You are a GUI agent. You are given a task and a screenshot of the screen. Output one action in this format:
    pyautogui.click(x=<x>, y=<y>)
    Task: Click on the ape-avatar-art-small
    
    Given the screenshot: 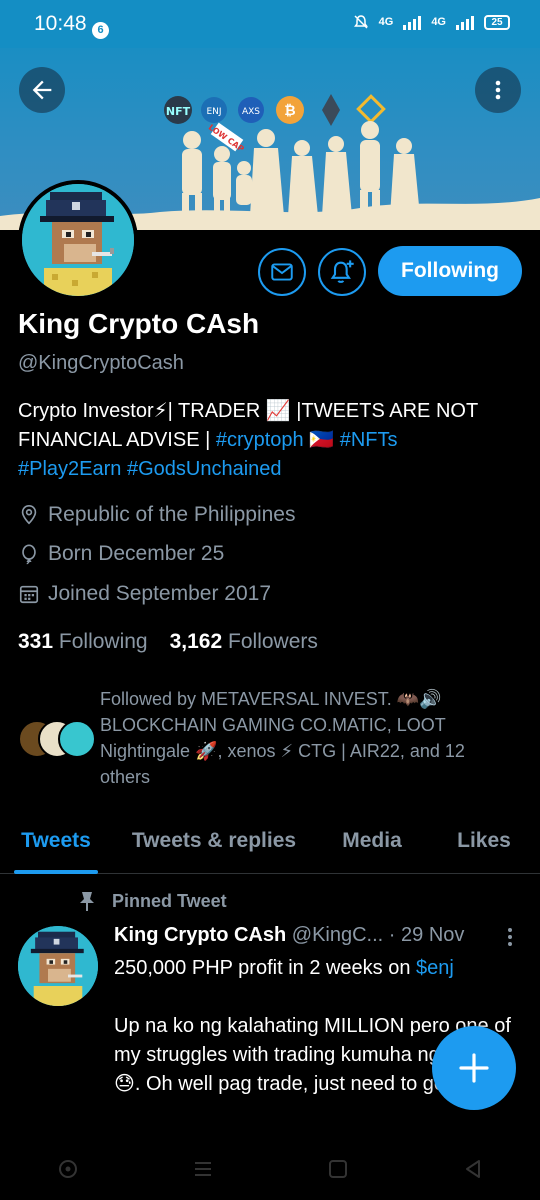 What is the action you would take?
    pyautogui.click(x=58, y=966)
    